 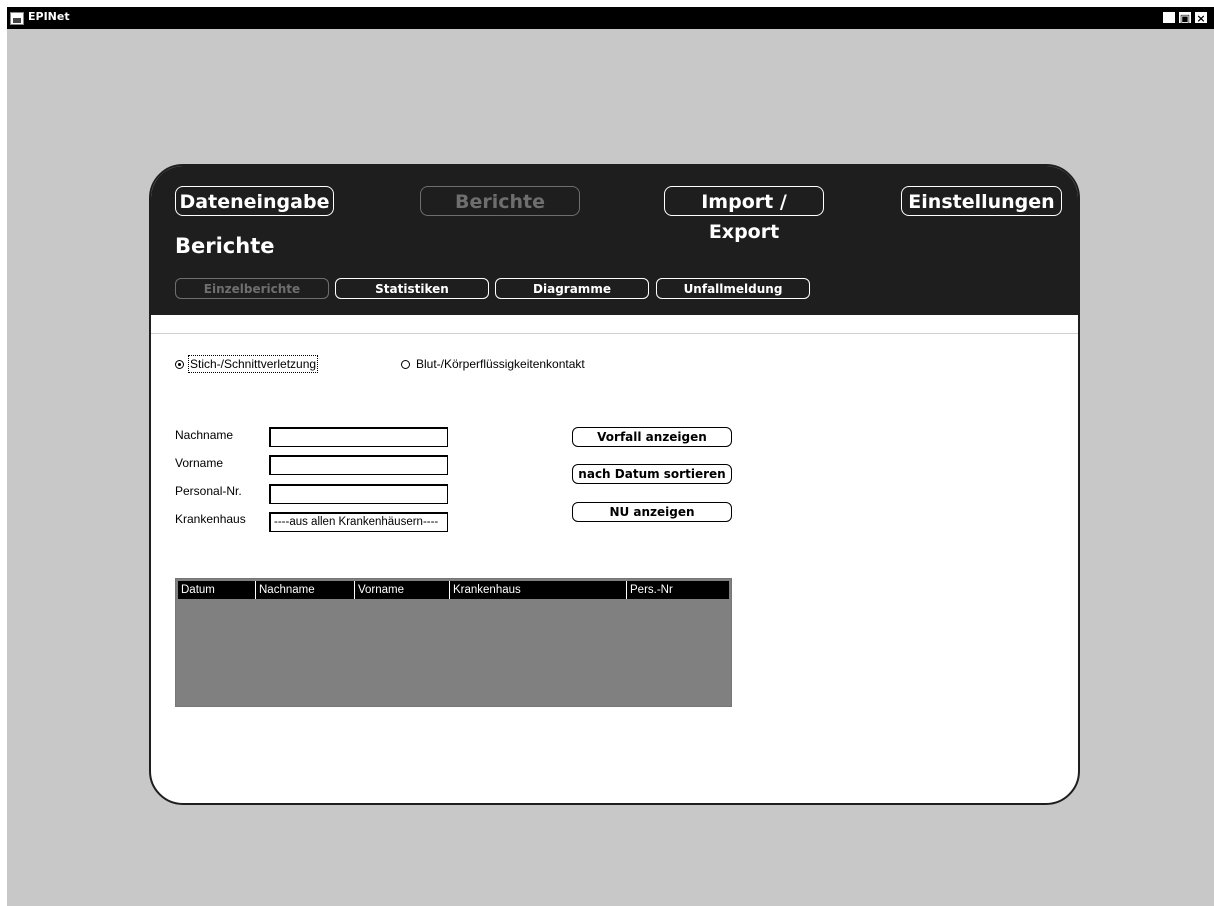 What do you see at coordinates (358, 437) in the screenshot?
I see `nachname-input` at bounding box center [358, 437].